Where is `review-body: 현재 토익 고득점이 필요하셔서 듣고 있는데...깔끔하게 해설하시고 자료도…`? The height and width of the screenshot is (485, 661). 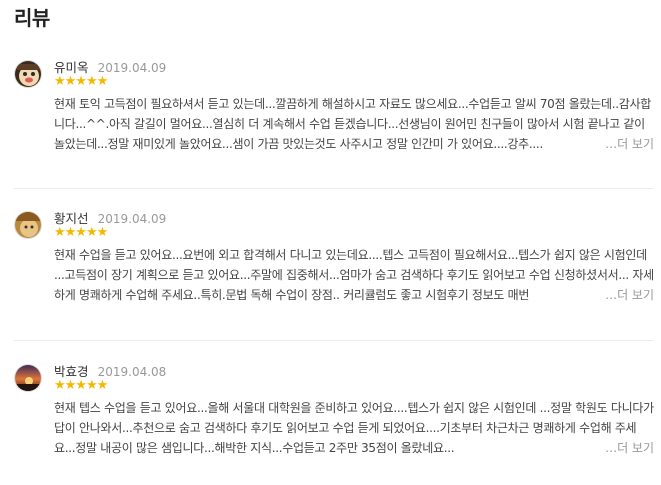
review-body: 현재 토익 고득점이 필요하셔서 듣고 있는데...깔끔하게 해설하시고 자료도… is located at coordinates (352, 124).